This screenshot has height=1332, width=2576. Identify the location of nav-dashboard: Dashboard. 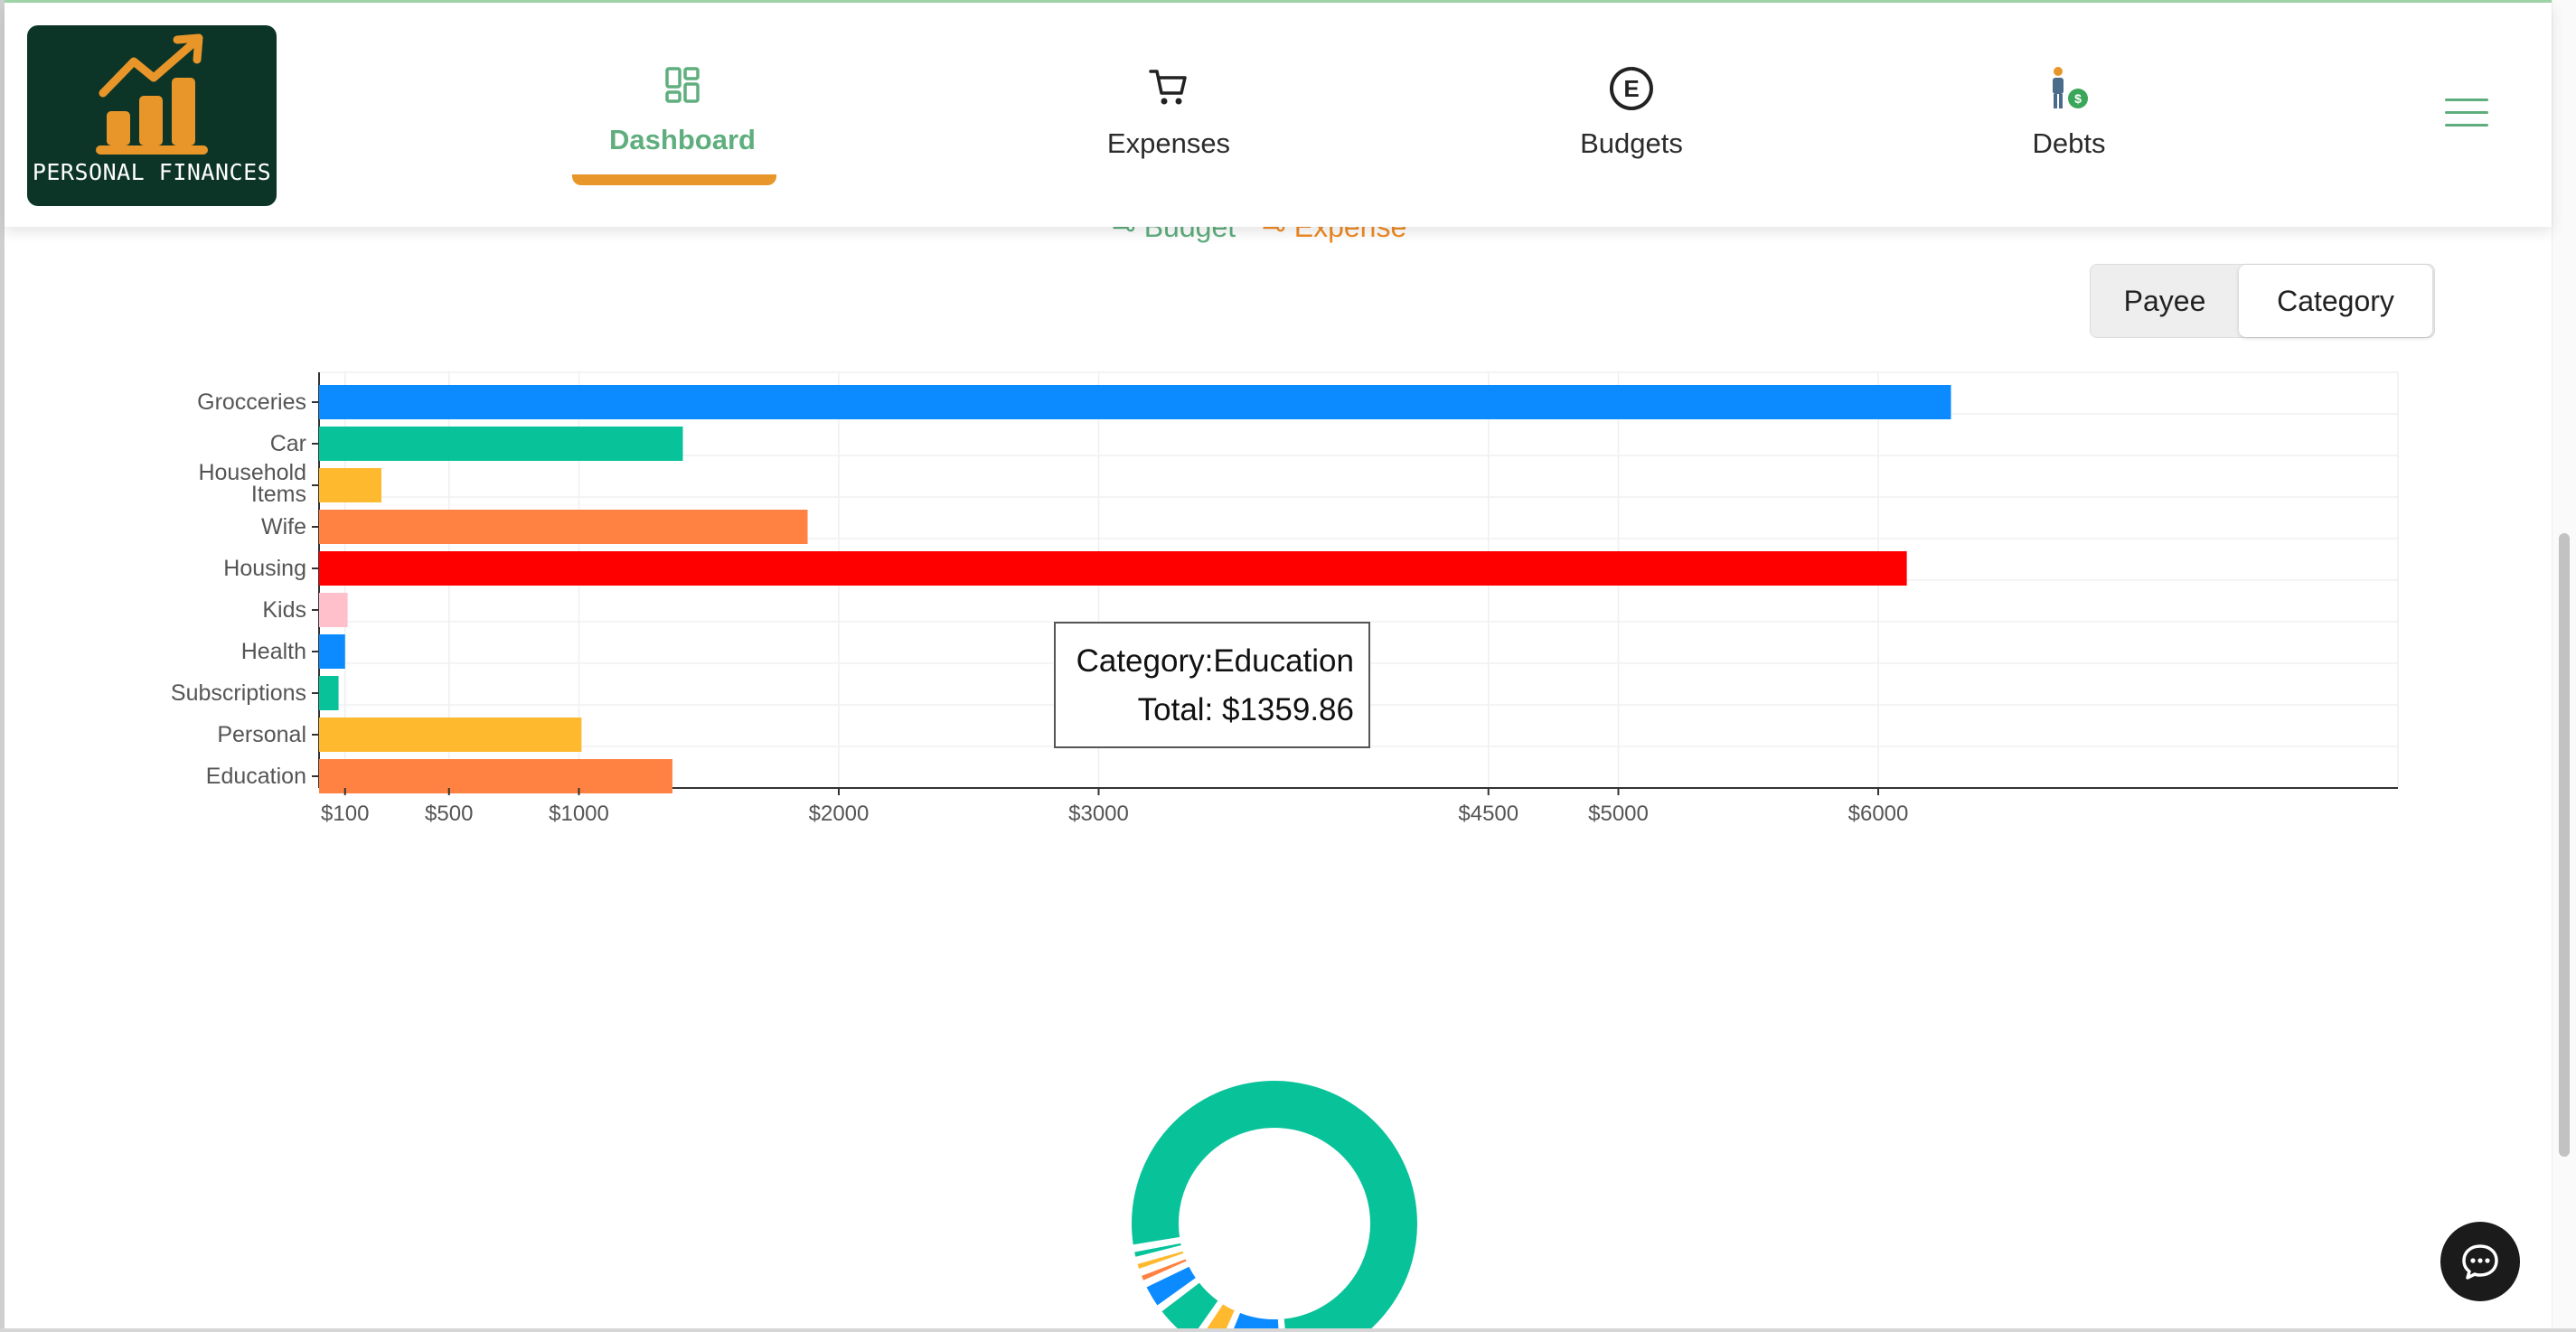
(683, 115).